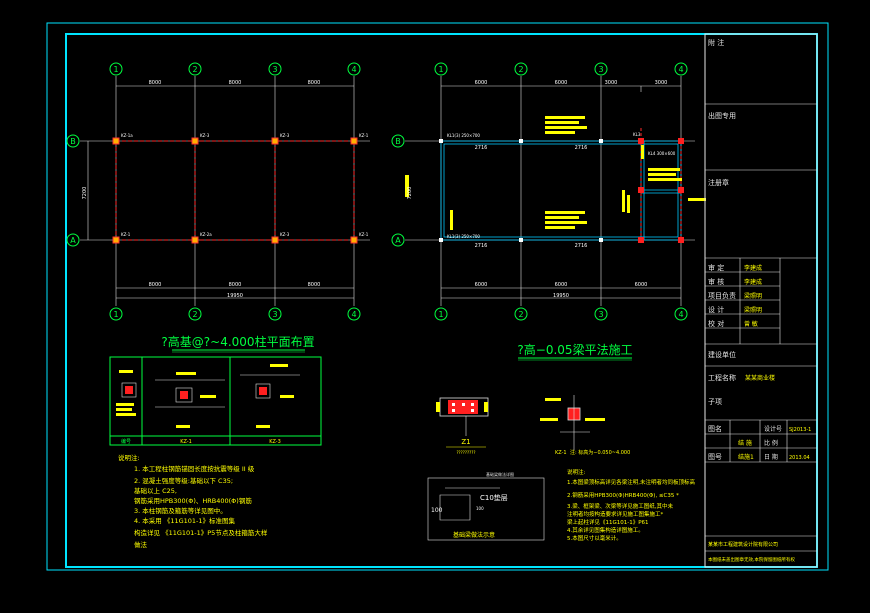  What do you see at coordinates (285, 135) in the screenshot?
I see `column-label: KZ-3` at bounding box center [285, 135].